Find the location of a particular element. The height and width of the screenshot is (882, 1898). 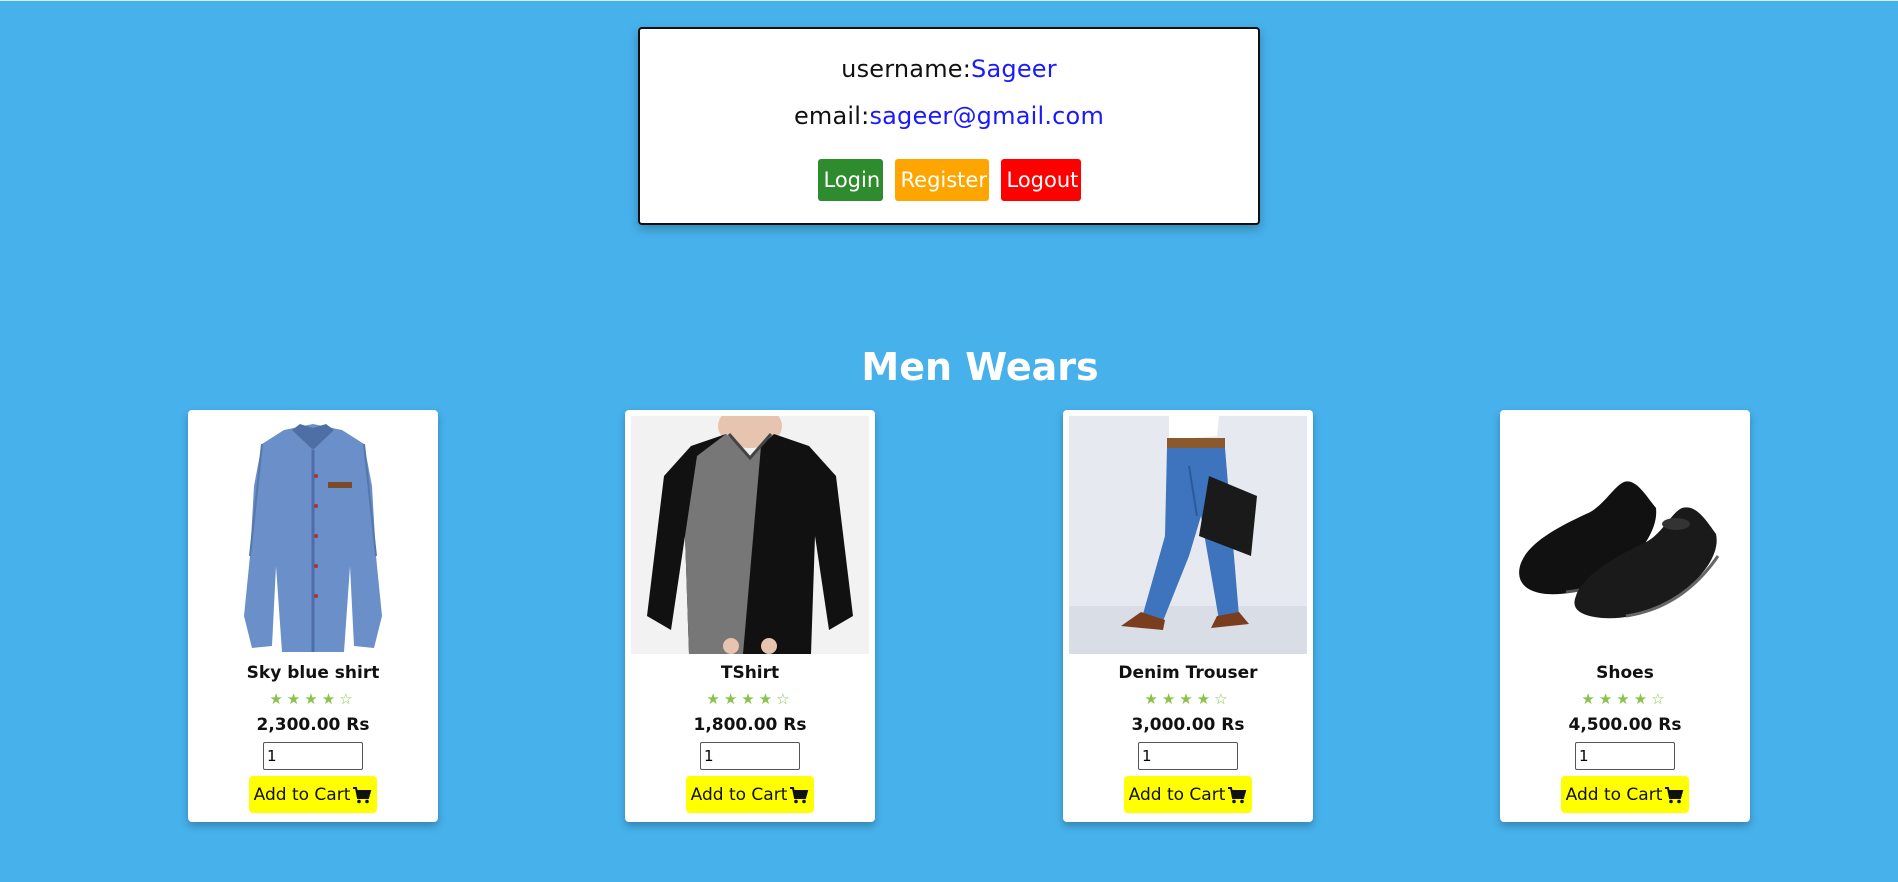

email-line: email:sageer@gmail.com is located at coordinates (949, 116).